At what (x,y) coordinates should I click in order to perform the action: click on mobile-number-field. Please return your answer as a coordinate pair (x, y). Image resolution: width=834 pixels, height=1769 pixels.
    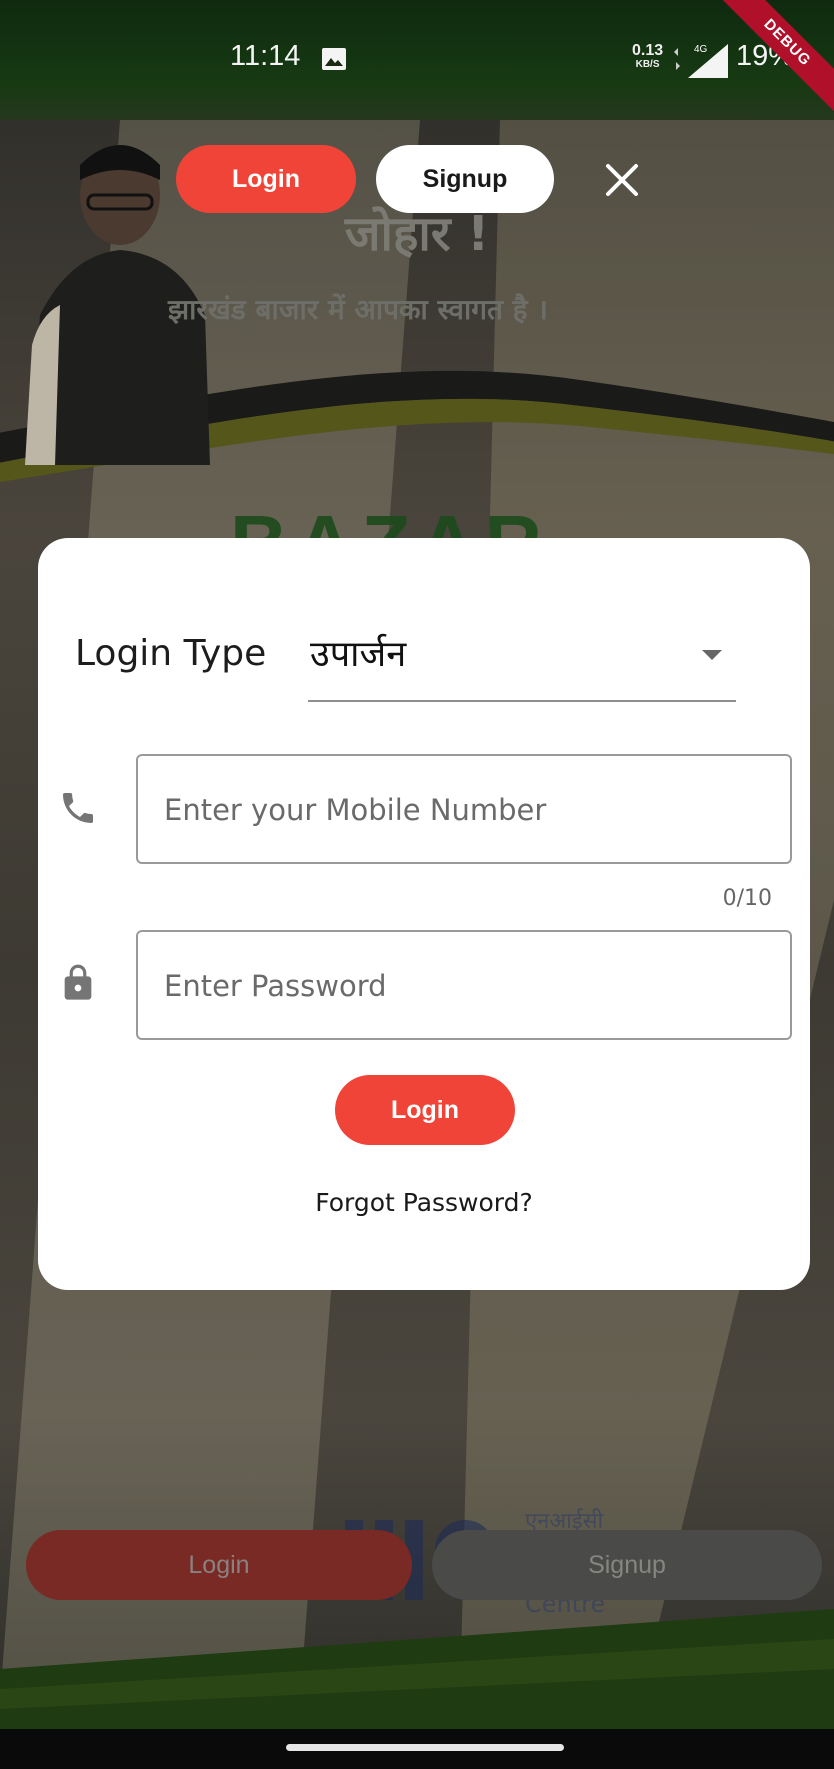
    Looking at the image, I should click on (464, 809).